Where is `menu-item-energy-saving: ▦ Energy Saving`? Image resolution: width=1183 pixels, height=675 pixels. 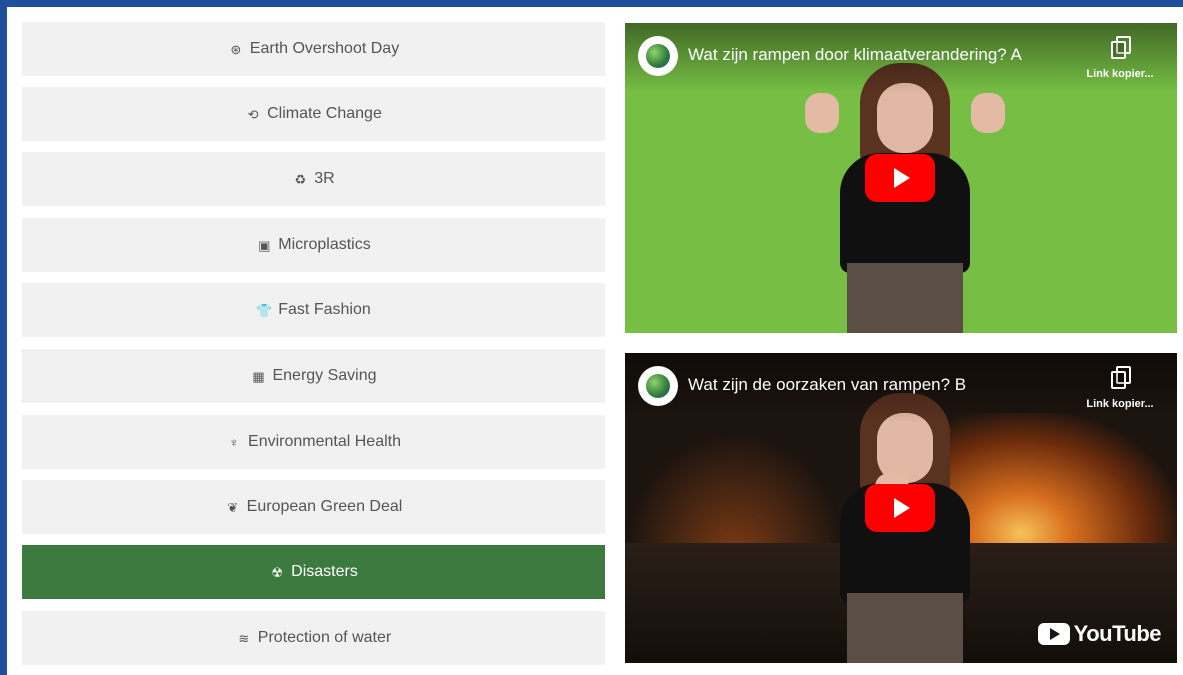 menu-item-energy-saving: ▦ Energy Saving is located at coordinates (313, 376).